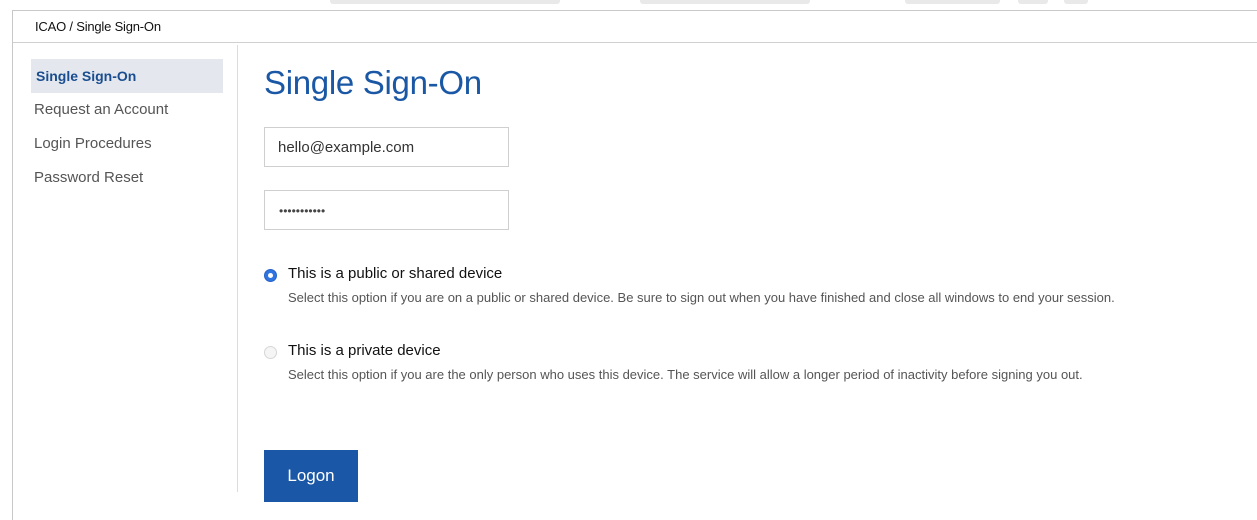 This screenshot has height=520, width=1257. I want to click on breadcrumb: ICAO / Single Sign-On, so click(98, 26).